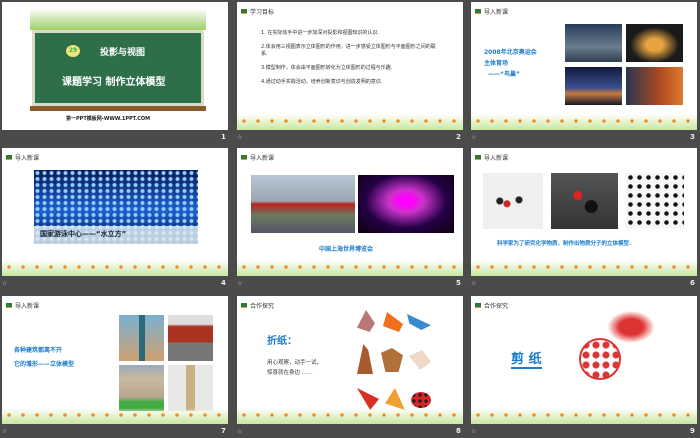  What do you see at coordinates (123, 53) in the screenshot?
I see `slide-title: 投影与视图` at bounding box center [123, 53].